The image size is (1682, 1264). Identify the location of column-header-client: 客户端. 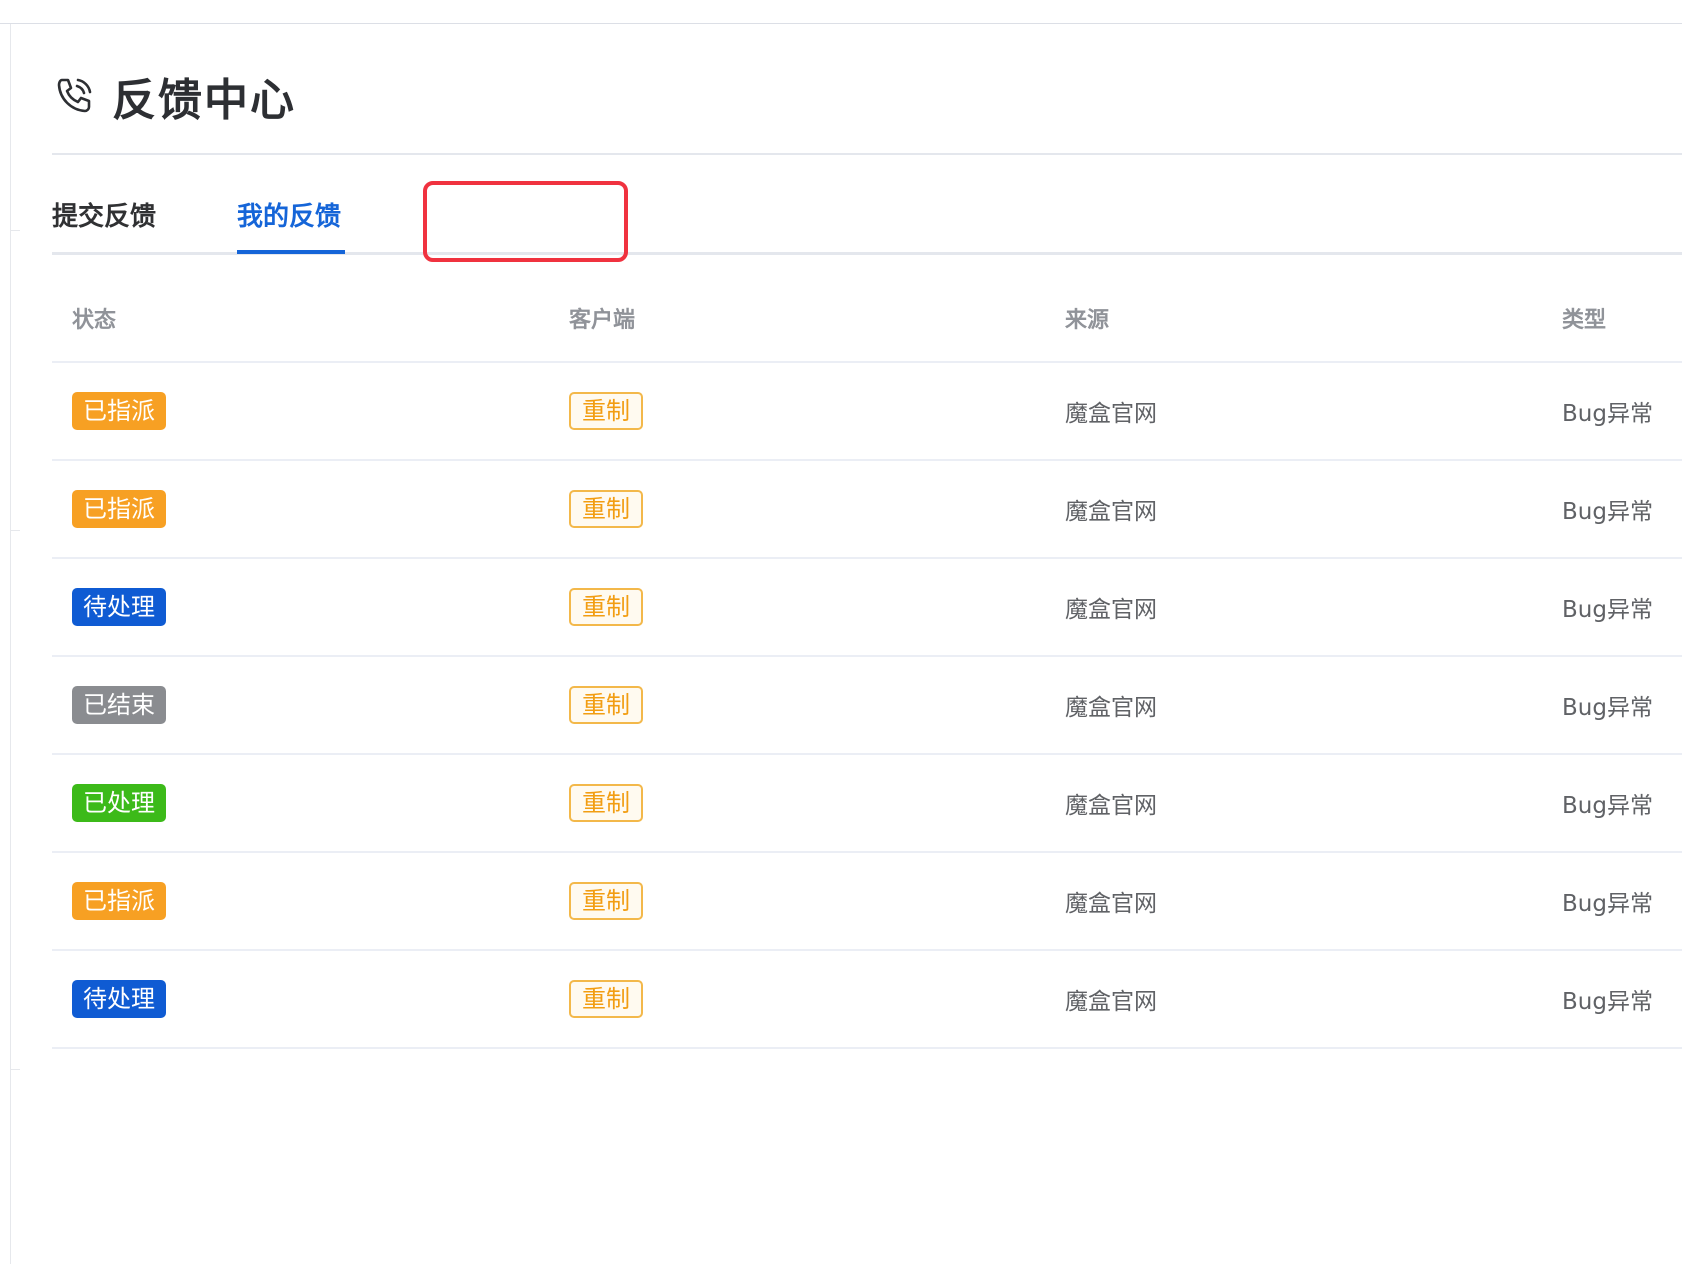
(602, 318).